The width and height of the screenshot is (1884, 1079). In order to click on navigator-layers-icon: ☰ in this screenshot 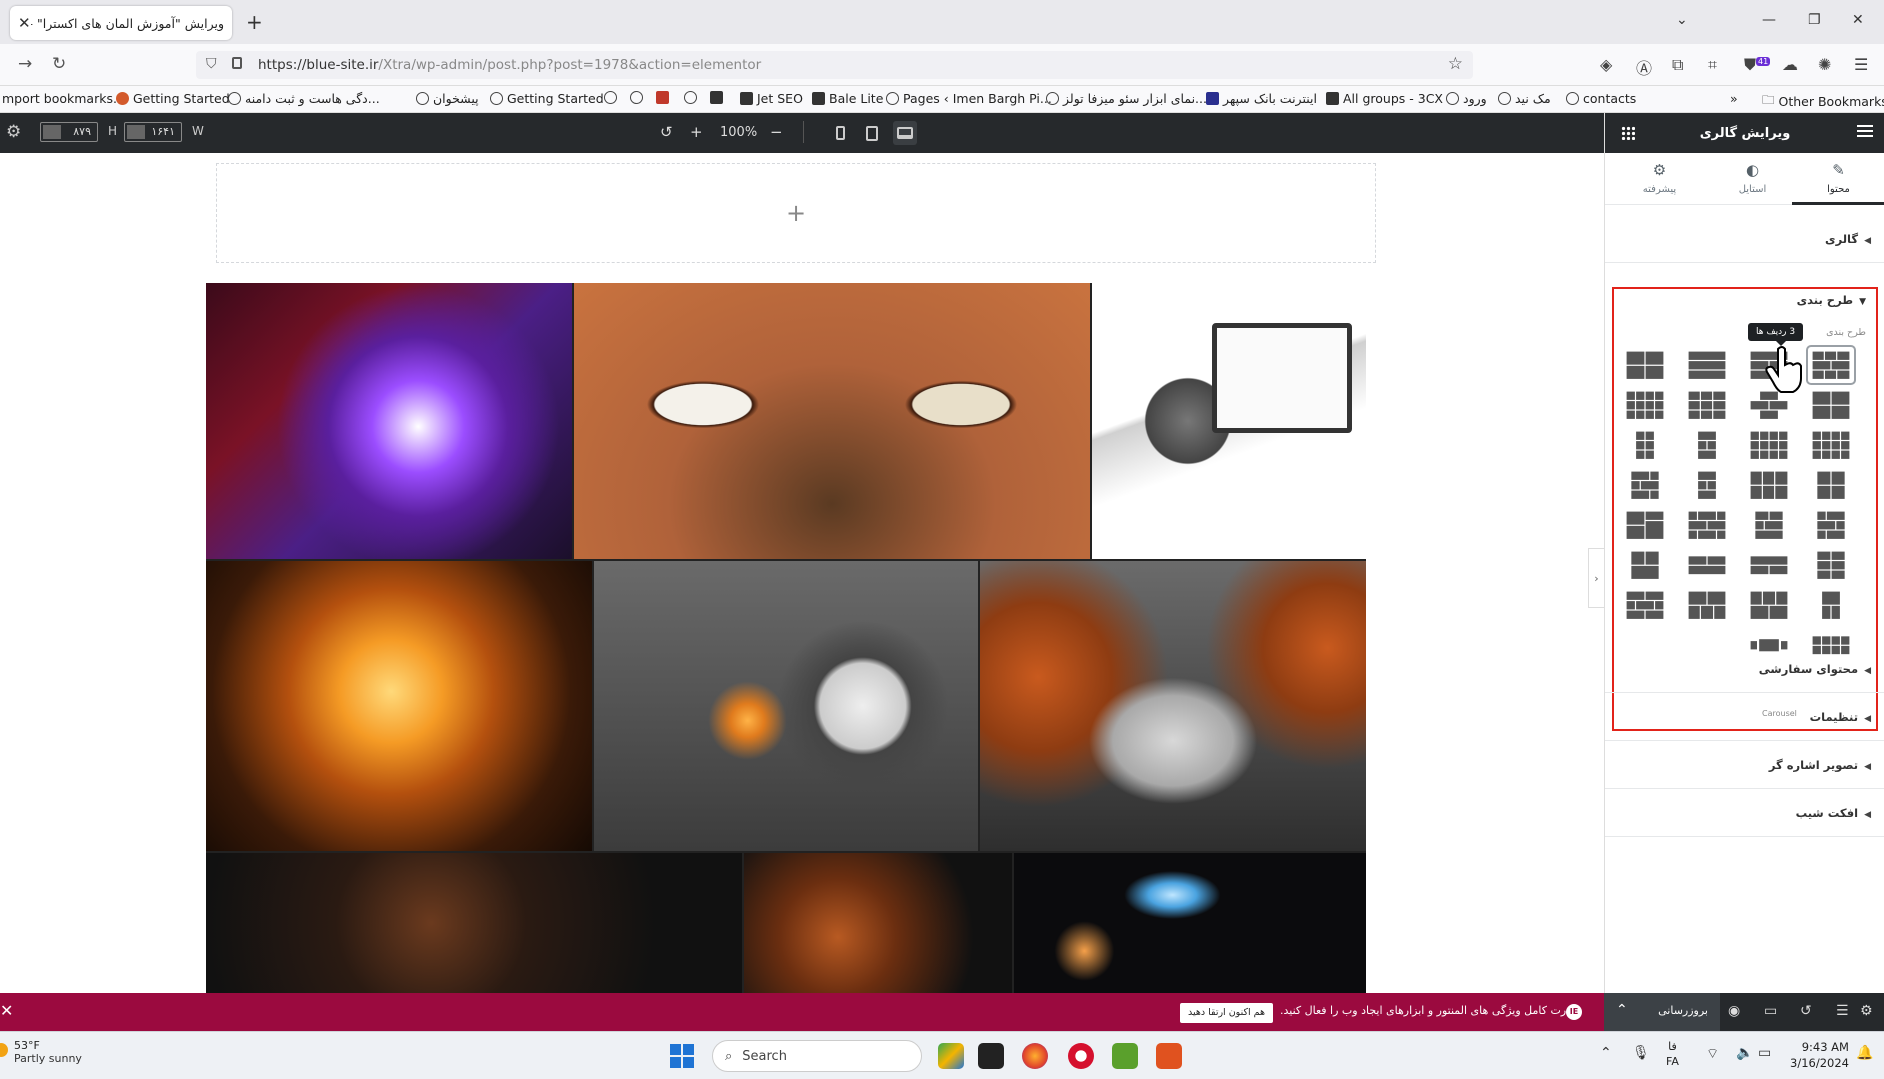, I will do `click(1842, 1011)`.